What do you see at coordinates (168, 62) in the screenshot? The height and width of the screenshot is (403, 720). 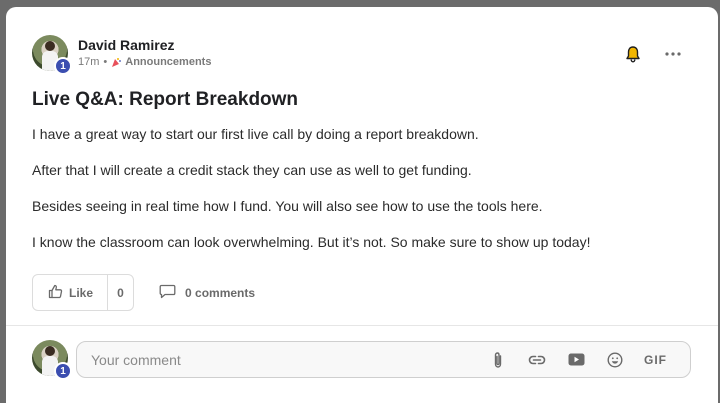 I see `post-category: Announcements` at bounding box center [168, 62].